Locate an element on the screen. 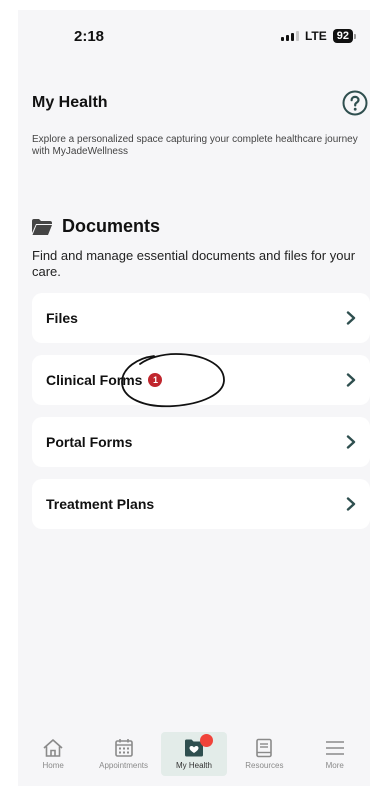  tab-label: Resources is located at coordinates (264, 765).